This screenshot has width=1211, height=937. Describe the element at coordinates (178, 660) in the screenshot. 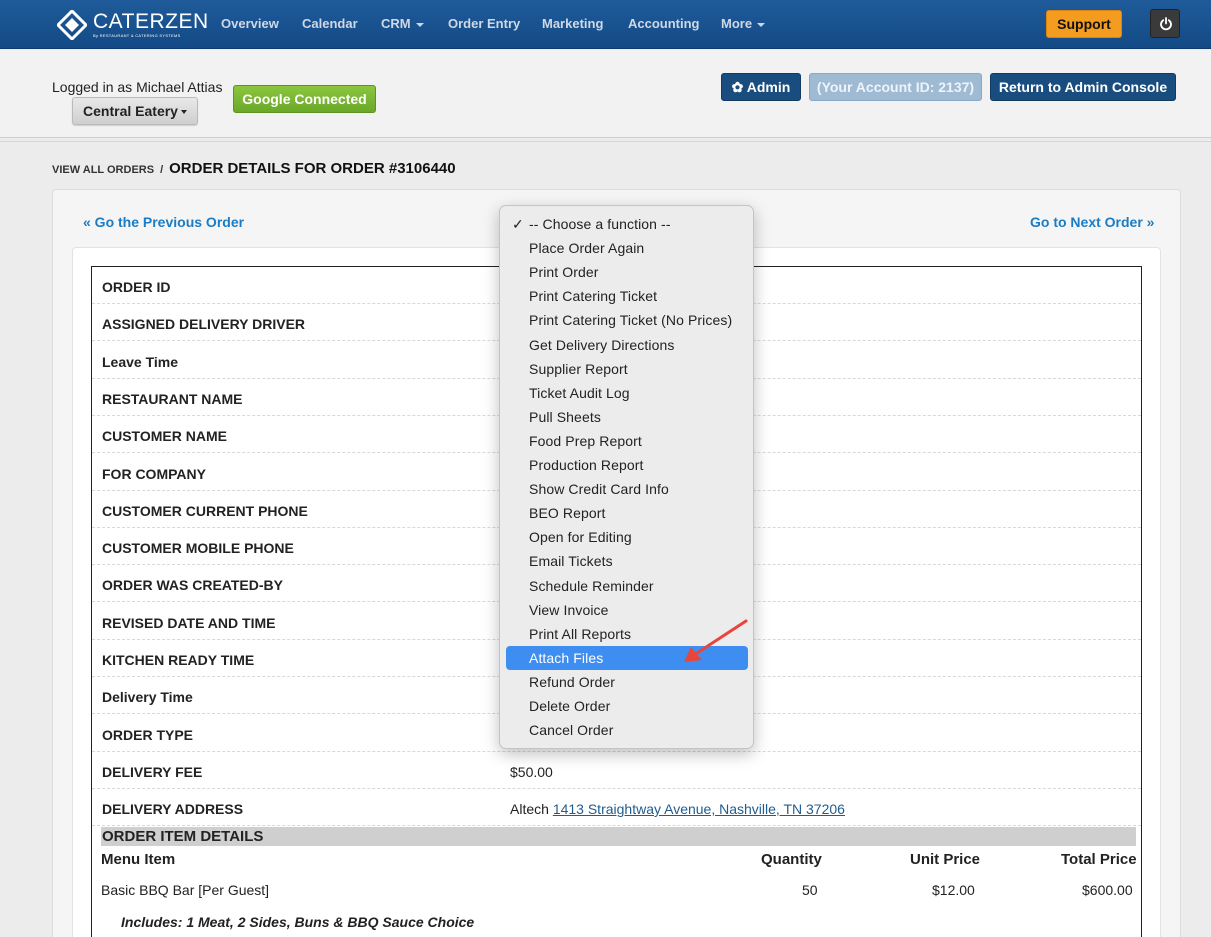

I see `order-row-label: KITCHEN READY TIME` at that location.